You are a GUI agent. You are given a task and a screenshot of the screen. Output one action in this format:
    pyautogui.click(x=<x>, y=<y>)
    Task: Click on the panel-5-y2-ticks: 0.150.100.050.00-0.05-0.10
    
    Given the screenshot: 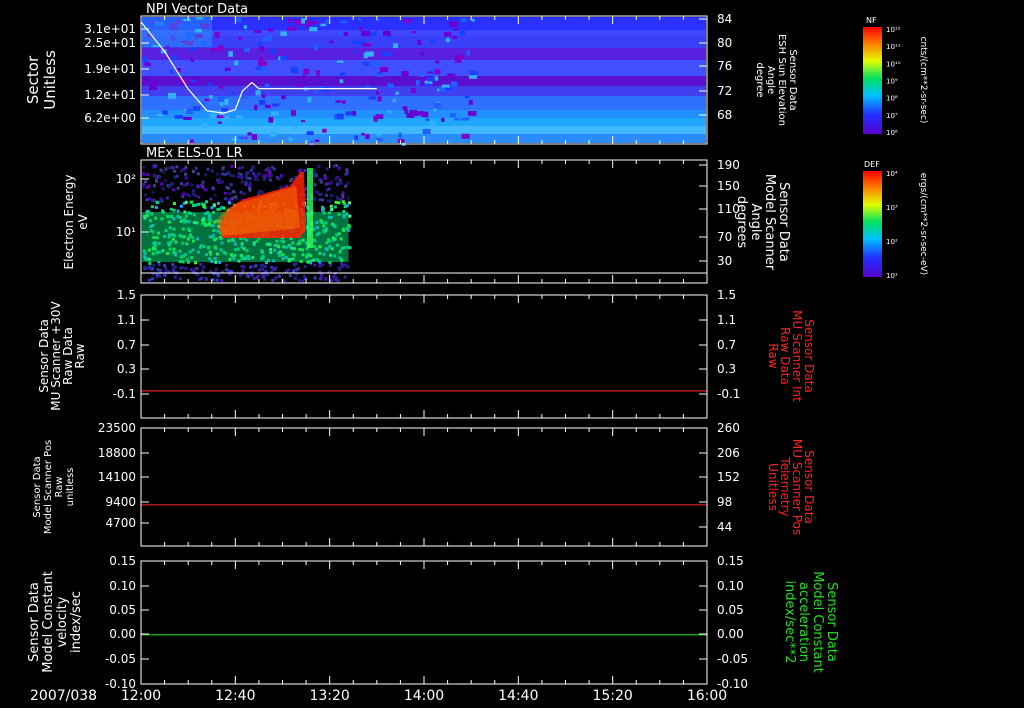 What is the action you would take?
    pyautogui.click(x=723, y=622)
    